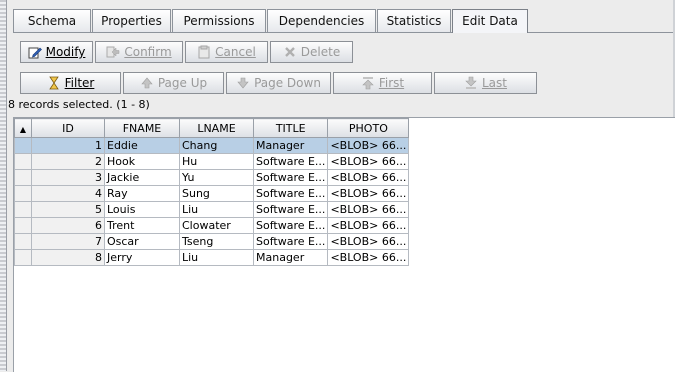  I want to click on cell-fname: Eddie, so click(142, 145).